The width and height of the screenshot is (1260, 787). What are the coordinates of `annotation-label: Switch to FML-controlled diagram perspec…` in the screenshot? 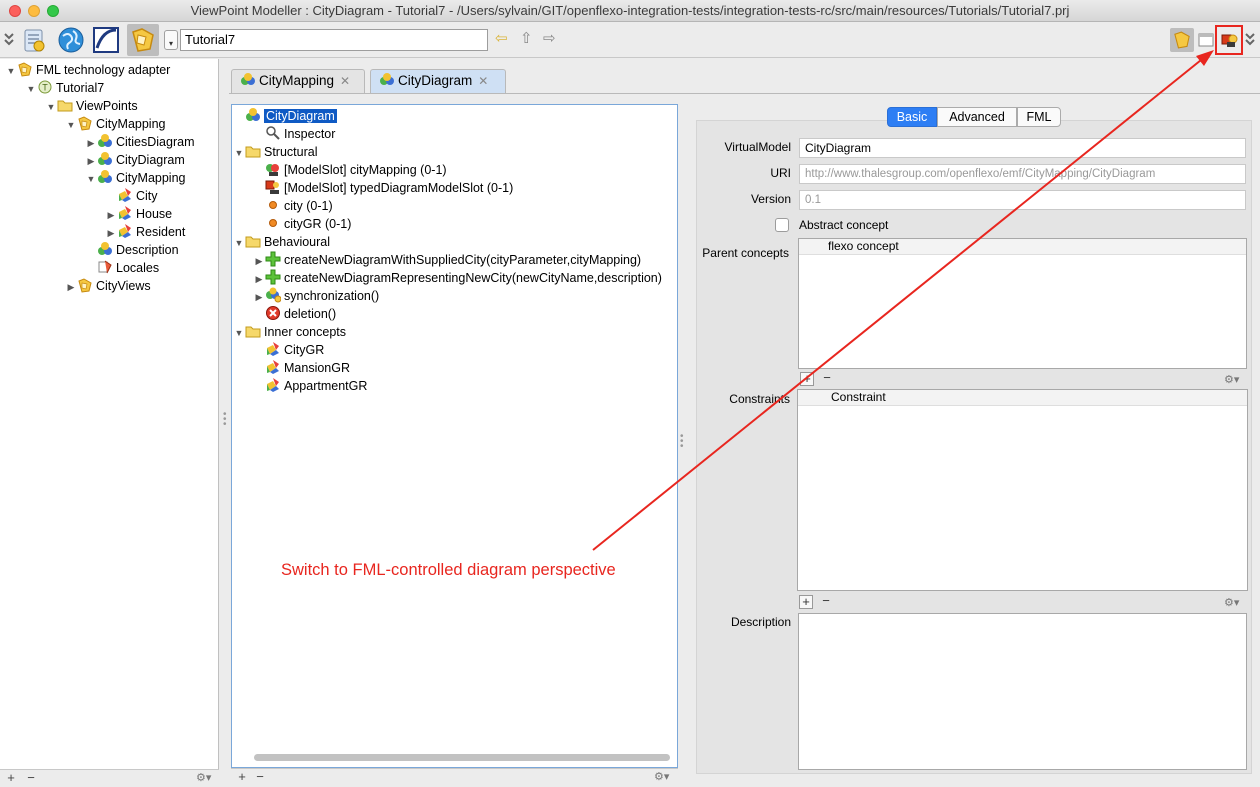 It's located at (448, 570).